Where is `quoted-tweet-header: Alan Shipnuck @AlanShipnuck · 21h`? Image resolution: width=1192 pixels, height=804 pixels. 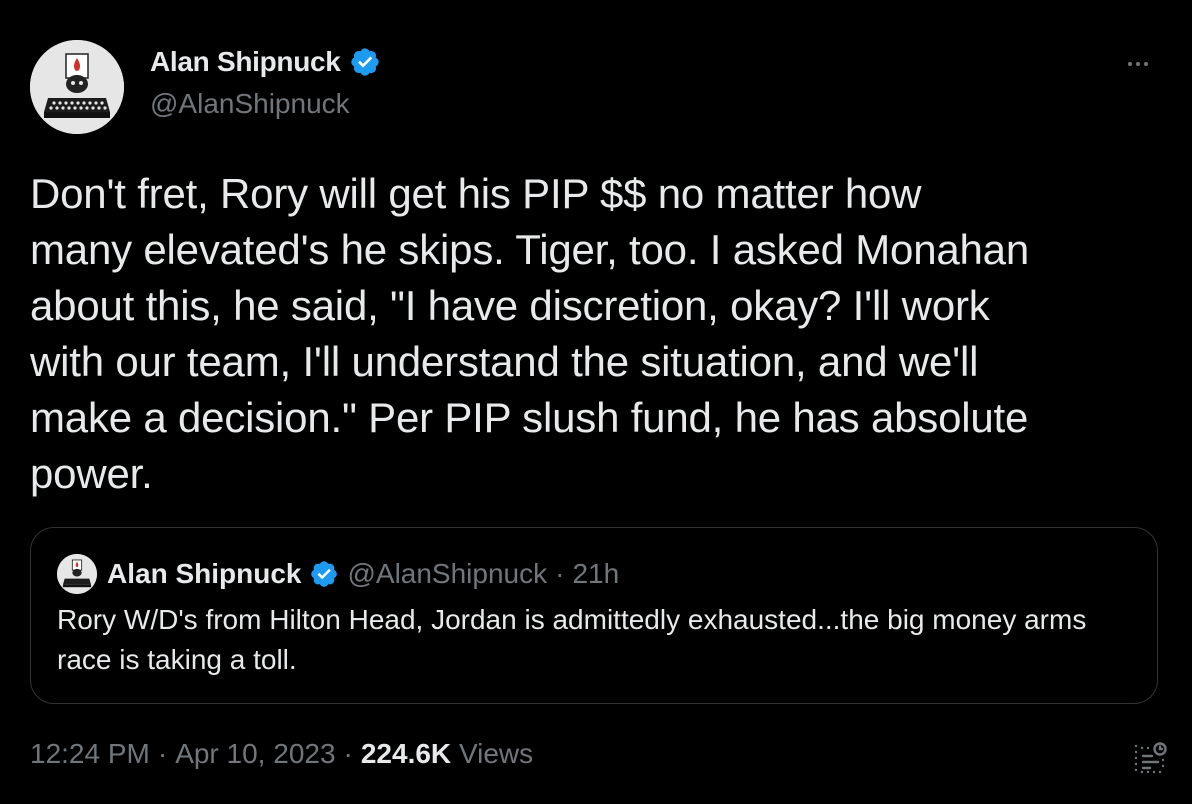 quoted-tweet-header: Alan Shipnuck @AlanShipnuck · 21h is located at coordinates (338, 574).